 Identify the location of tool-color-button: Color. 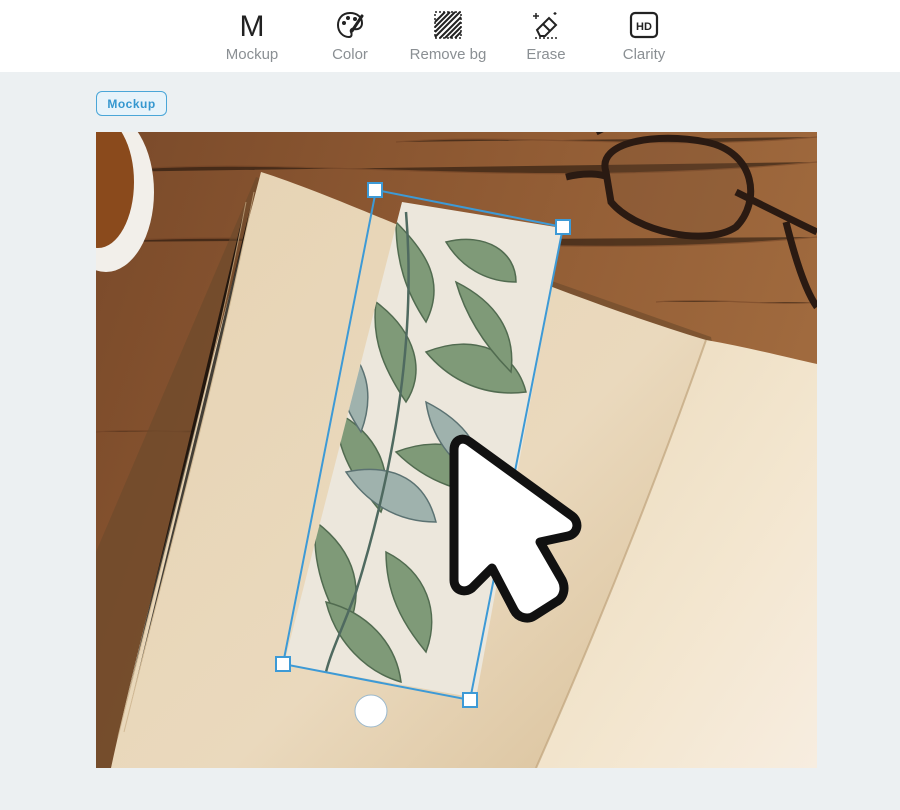
(350, 38).